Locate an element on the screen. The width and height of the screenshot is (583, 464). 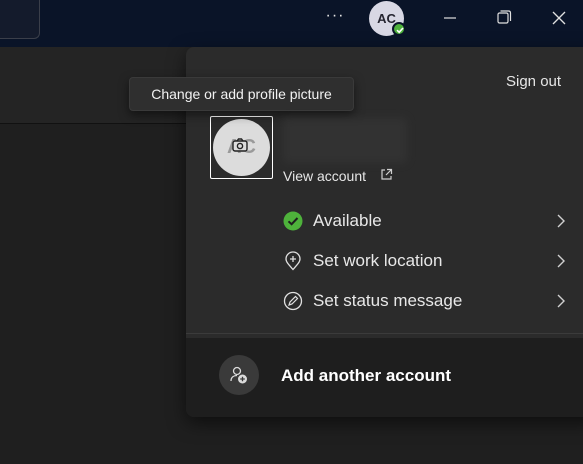
set-work-location-item: Set work location is located at coordinates (433, 262).